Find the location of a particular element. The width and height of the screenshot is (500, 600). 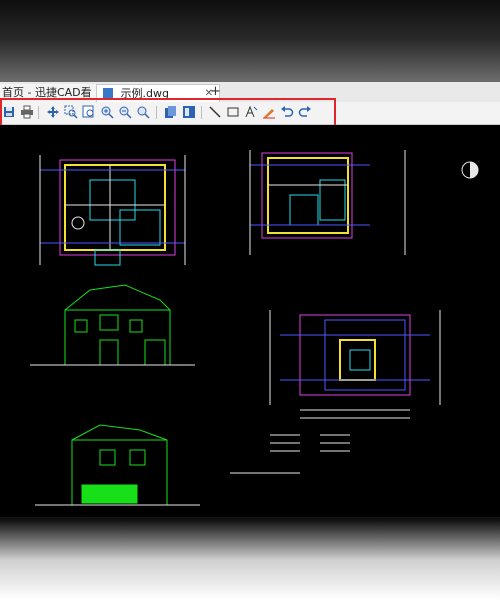

north-arrow is located at coordinates (470, 170).